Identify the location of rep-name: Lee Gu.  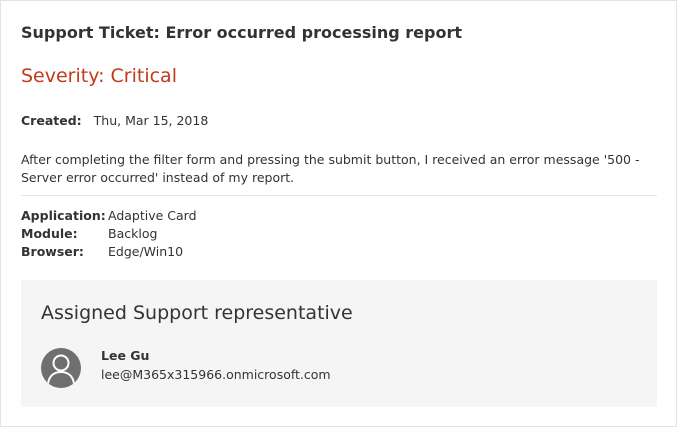
(125, 355).